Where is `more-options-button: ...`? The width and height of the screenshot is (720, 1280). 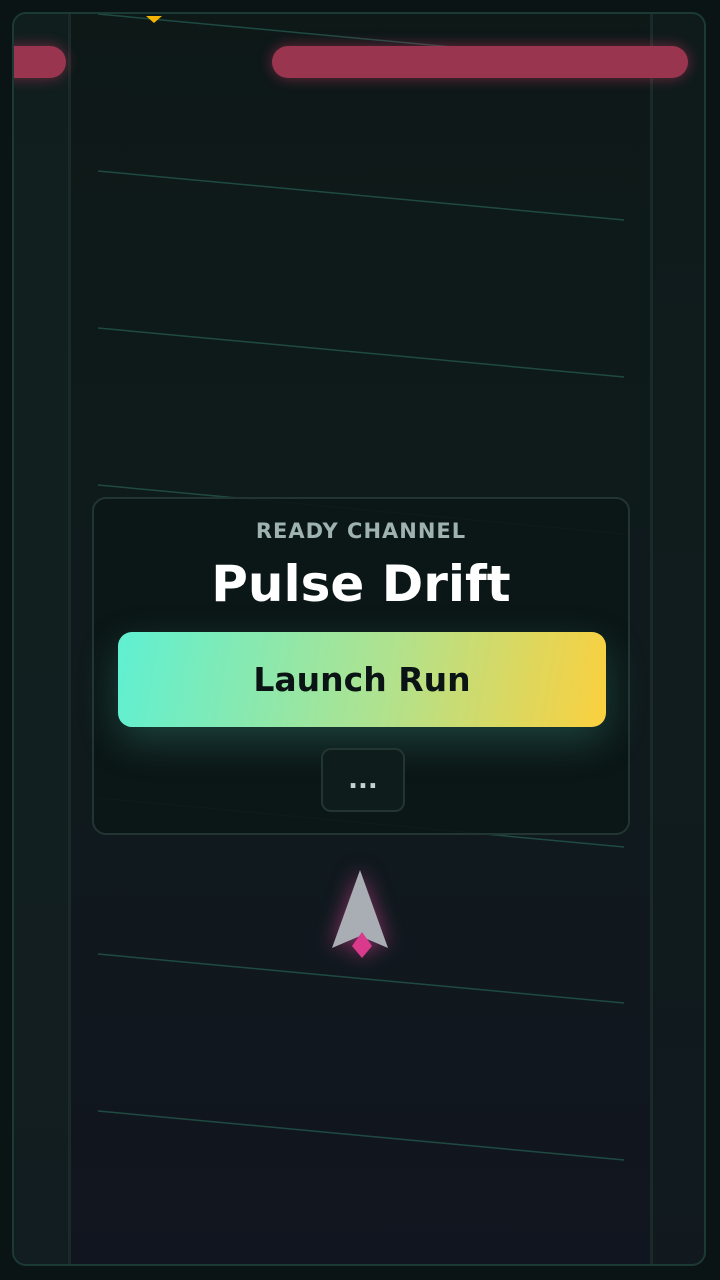 more-options-button: ... is located at coordinates (363, 780).